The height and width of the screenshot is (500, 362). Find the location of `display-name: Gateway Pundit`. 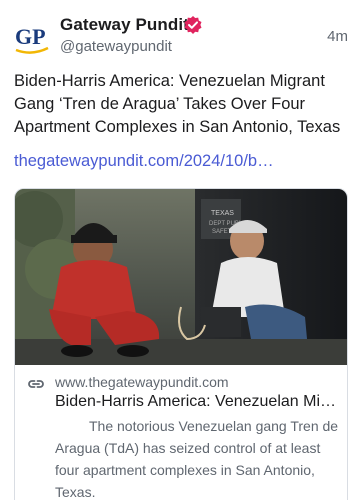

display-name: Gateway Pundit is located at coordinates (124, 25).